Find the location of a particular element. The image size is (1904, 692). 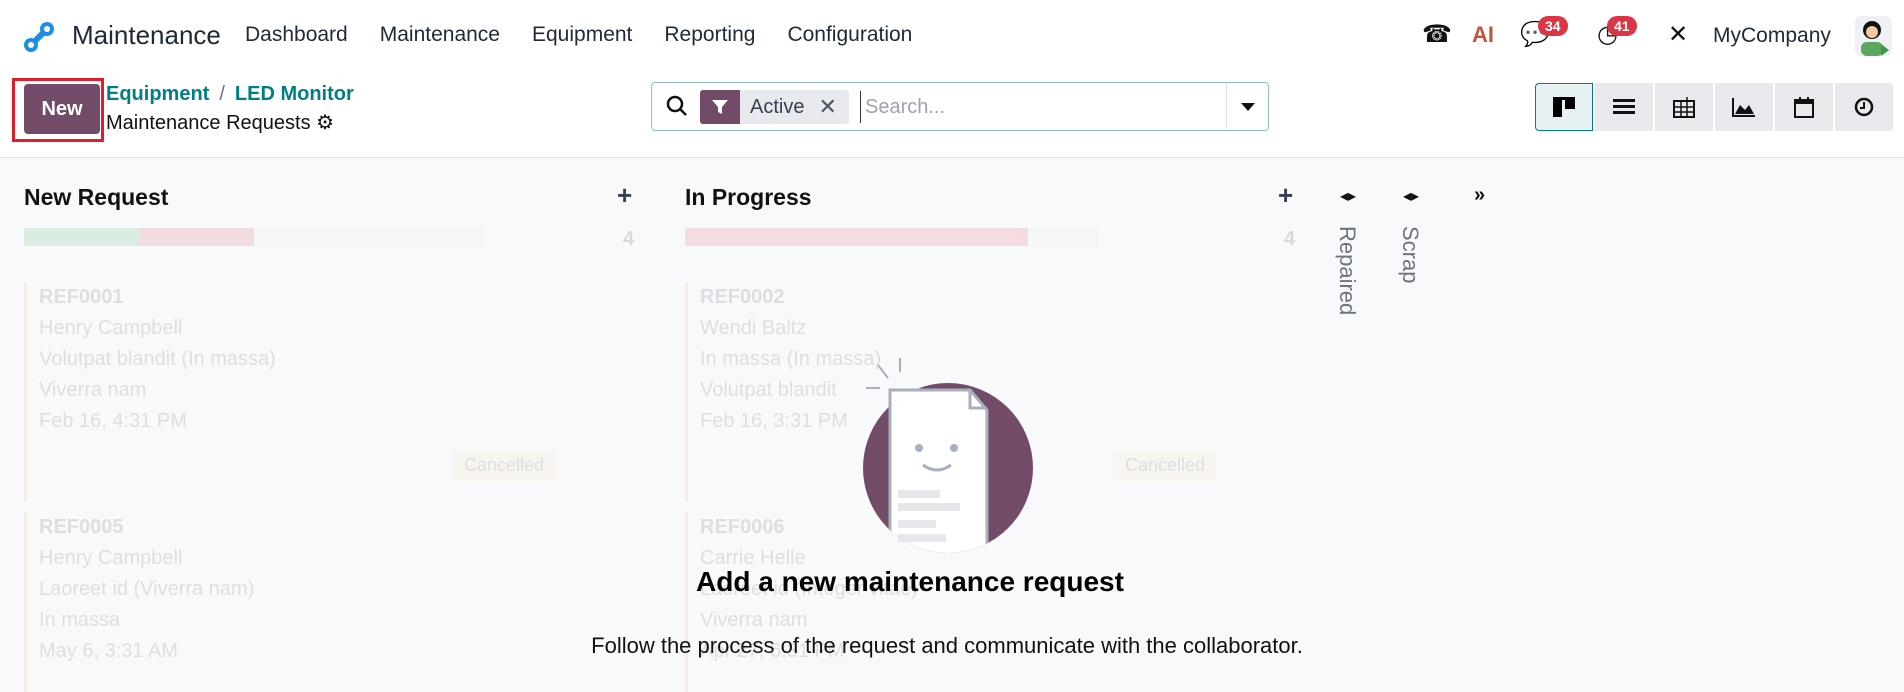

app-logo-icon is located at coordinates (39, 37).